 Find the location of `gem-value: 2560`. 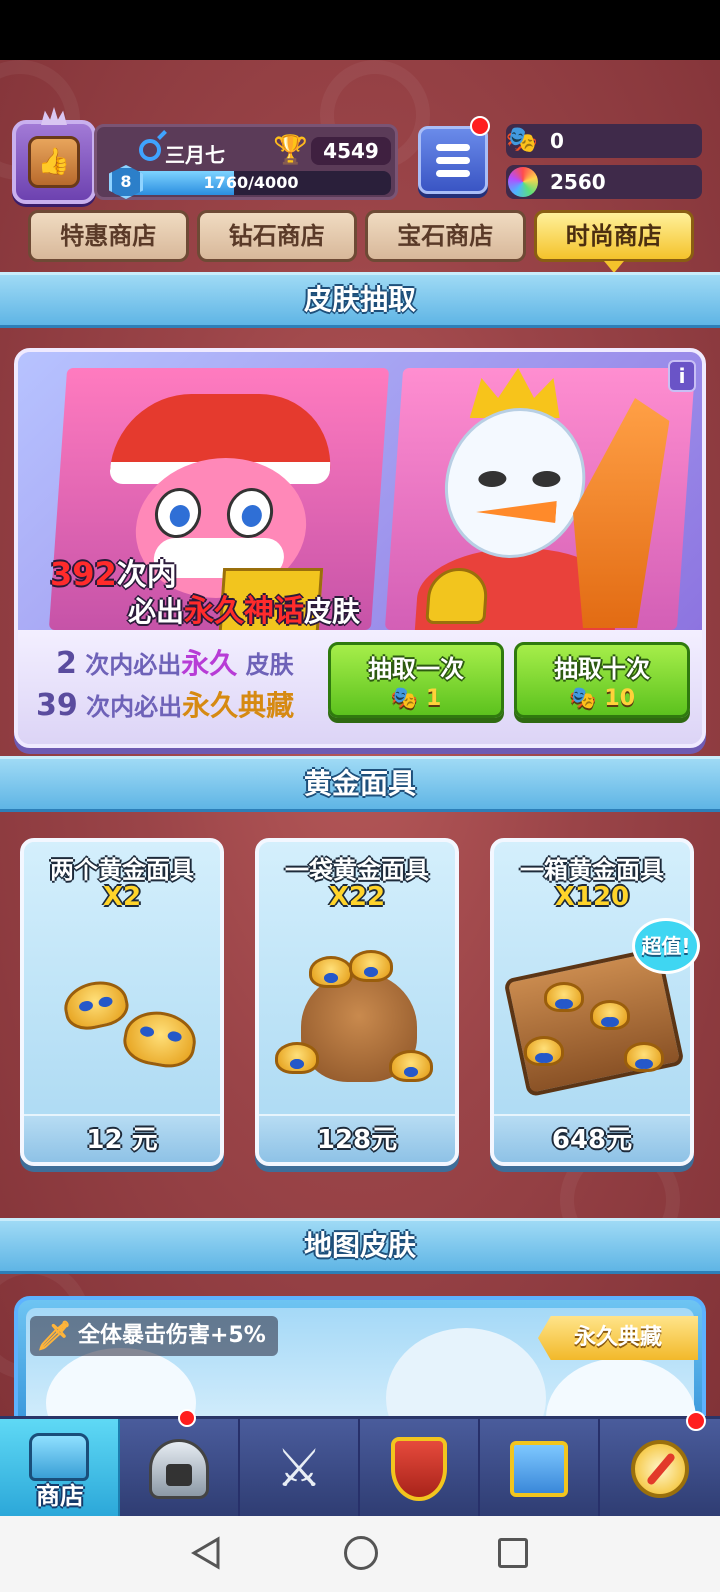

gem-value: 2560 is located at coordinates (578, 182).